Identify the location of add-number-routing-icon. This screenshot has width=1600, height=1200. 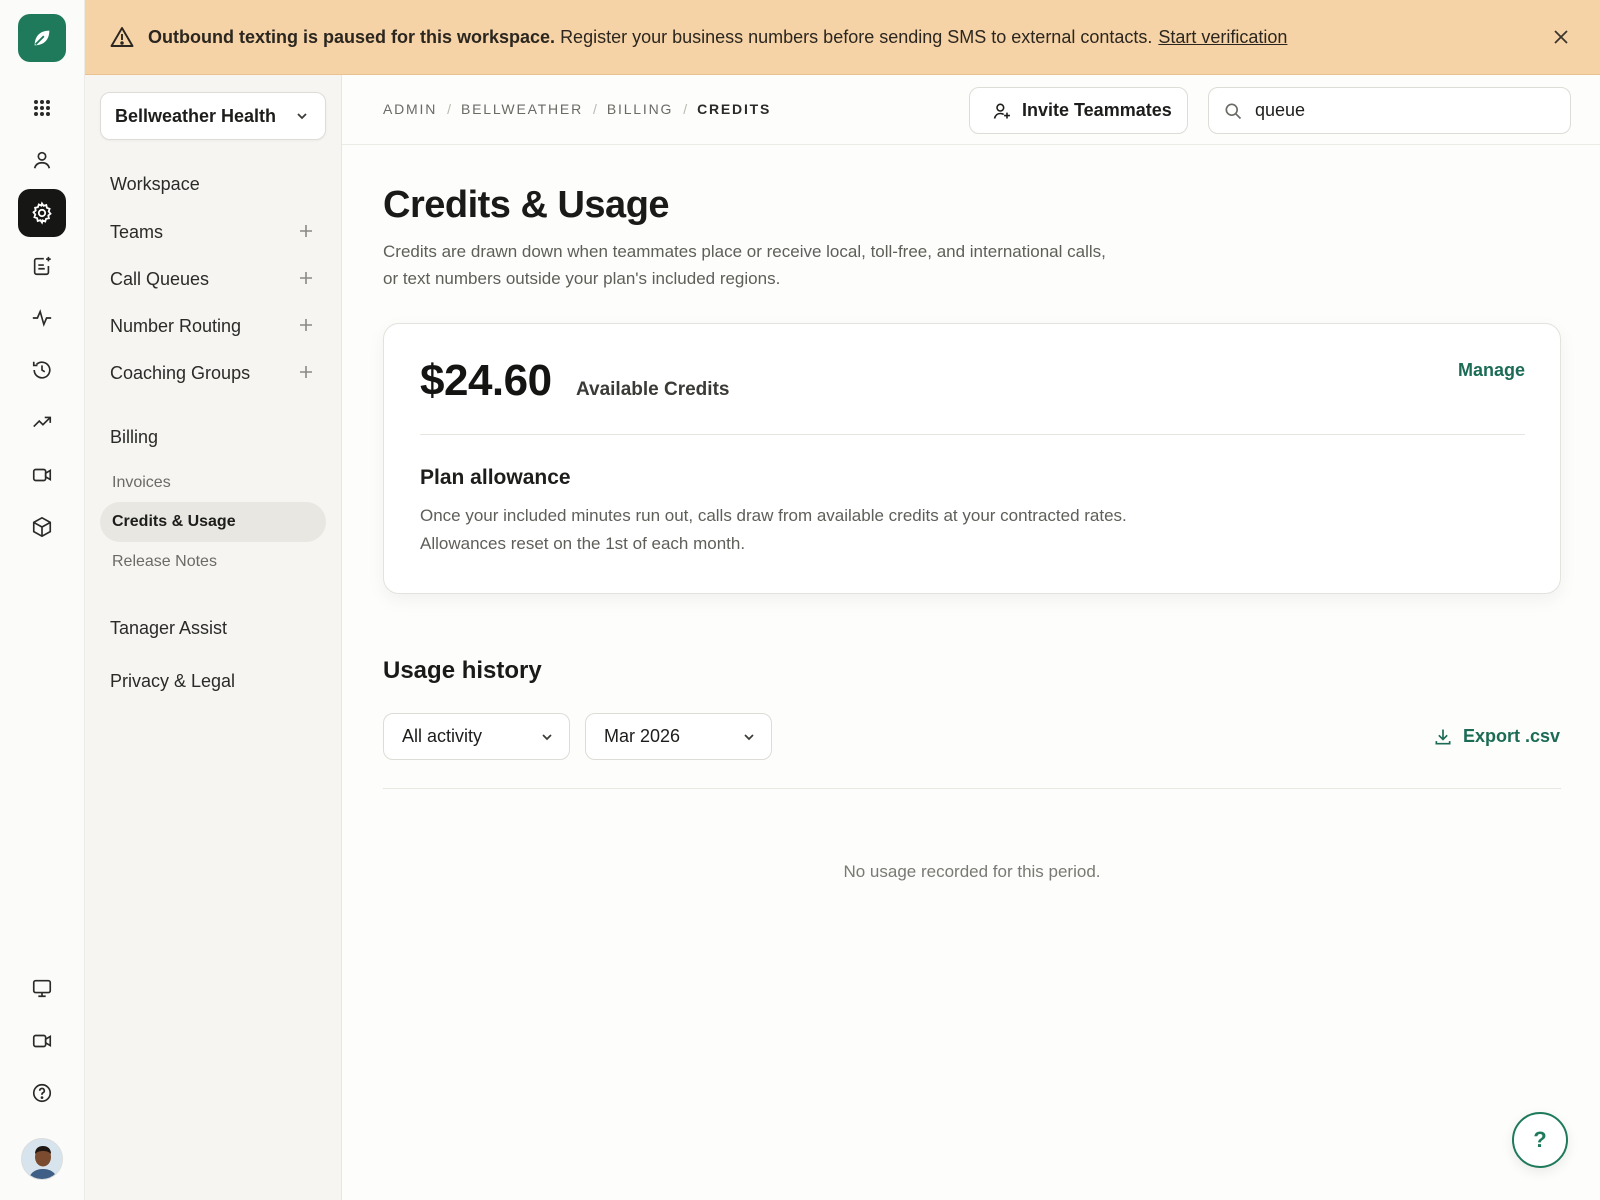
(306, 325).